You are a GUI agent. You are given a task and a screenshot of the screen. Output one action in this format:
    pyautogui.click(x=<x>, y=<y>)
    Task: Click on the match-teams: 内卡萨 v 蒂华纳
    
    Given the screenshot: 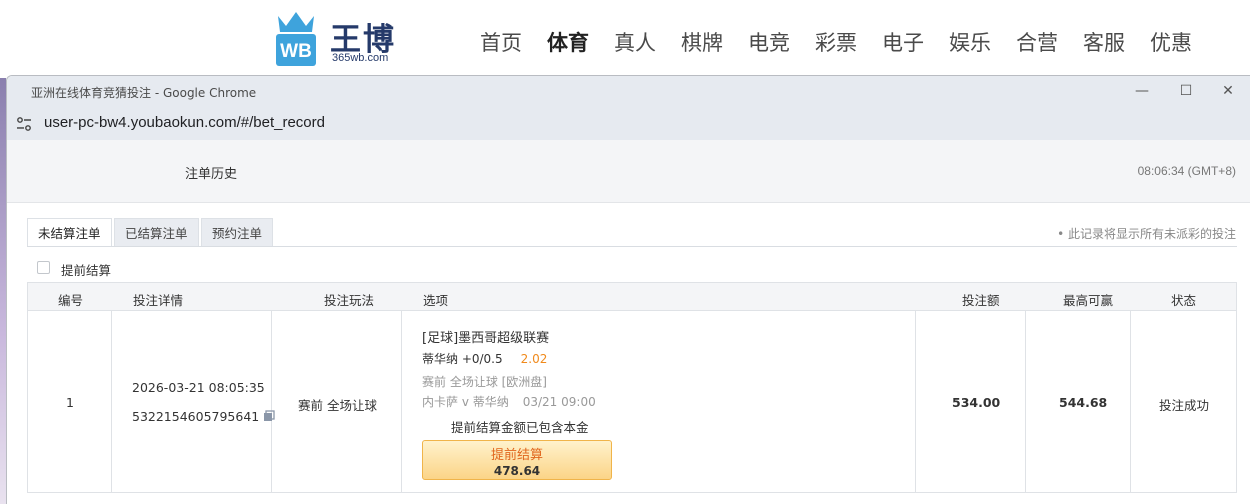 What is the action you would take?
    pyautogui.click(x=465, y=402)
    